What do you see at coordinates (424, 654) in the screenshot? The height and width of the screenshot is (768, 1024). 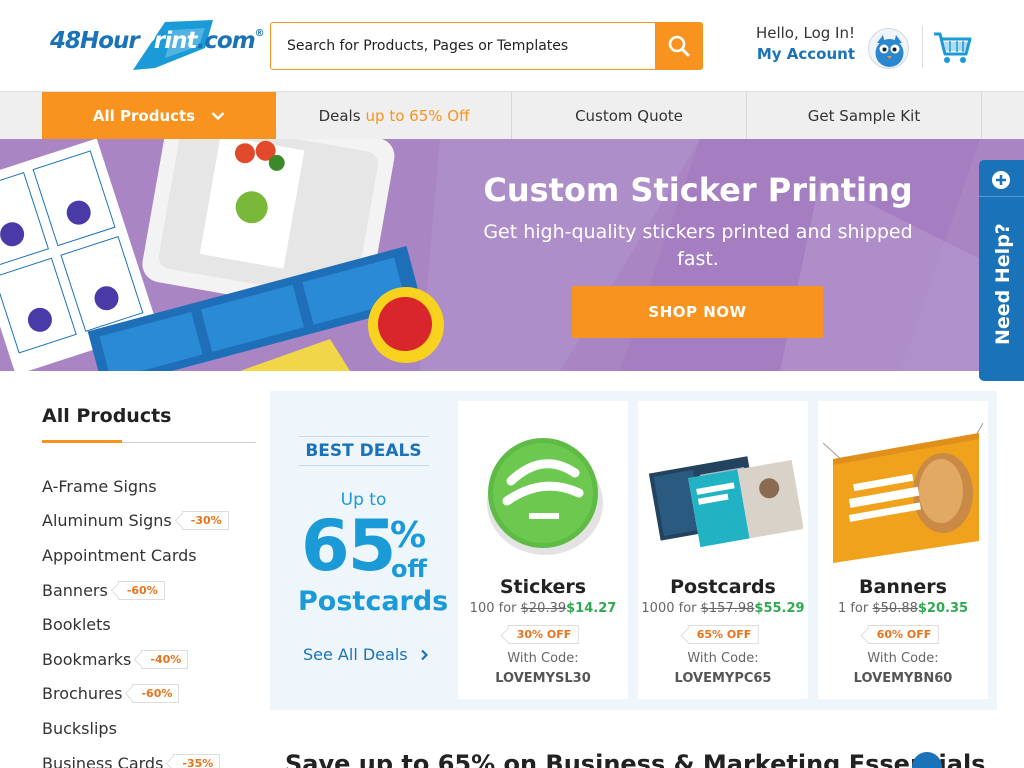 I see `chevron-right-icon` at bounding box center [424, 654].